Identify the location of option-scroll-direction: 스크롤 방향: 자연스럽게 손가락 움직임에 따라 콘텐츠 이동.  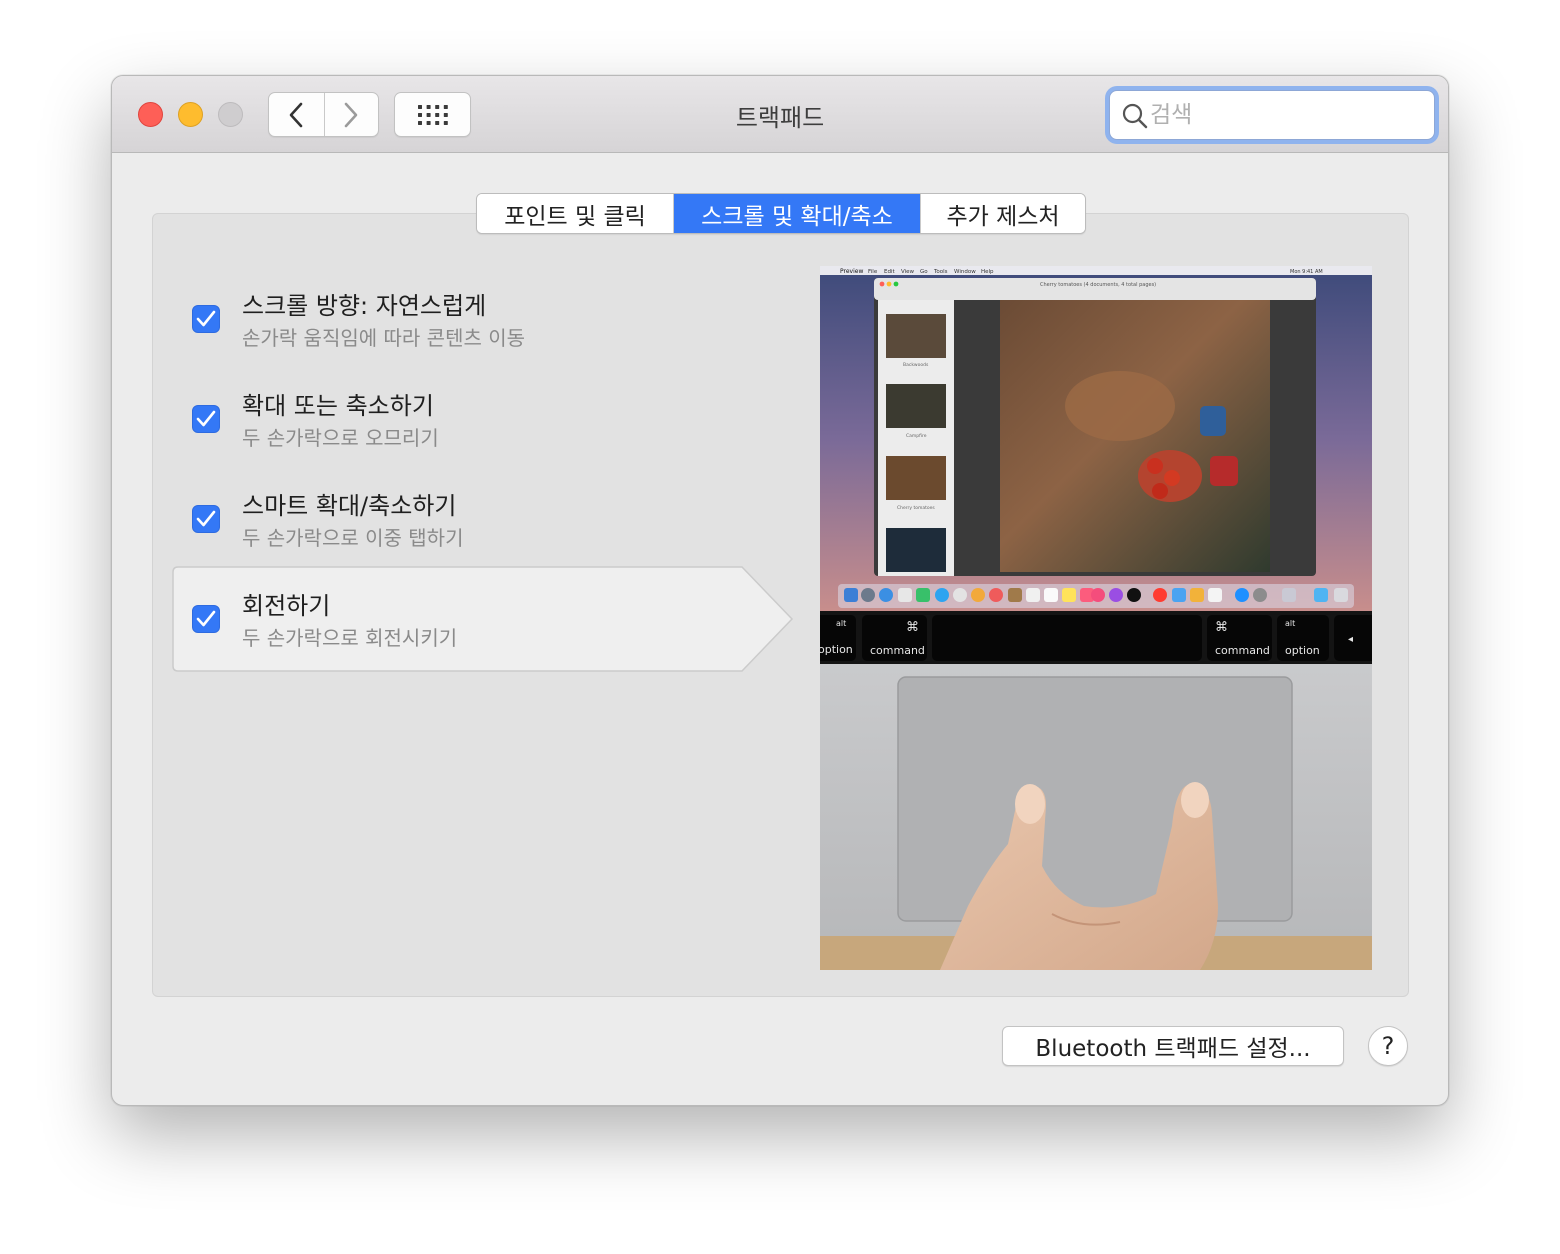
(452, 316).